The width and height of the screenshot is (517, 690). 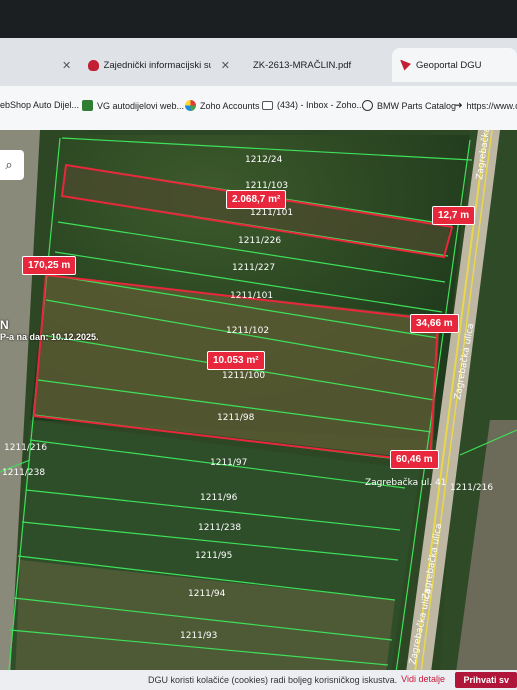 I want to click on zoho-icon, so click(x=190, y=105).